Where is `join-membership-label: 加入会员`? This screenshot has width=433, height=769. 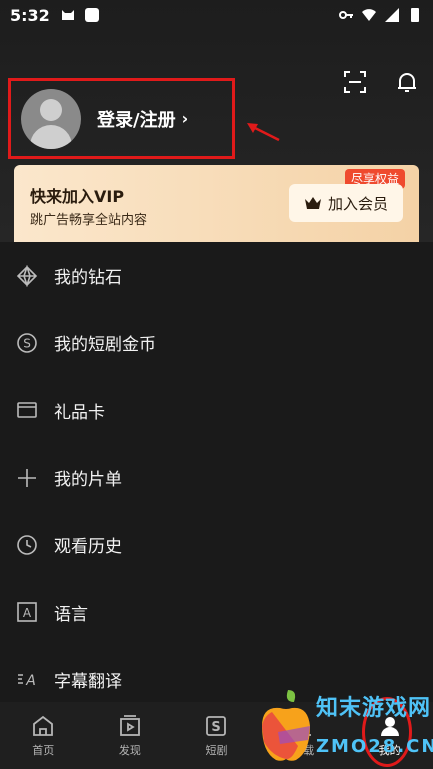
join-membership-label: 加入会员 is located at coordinates (357, 203).